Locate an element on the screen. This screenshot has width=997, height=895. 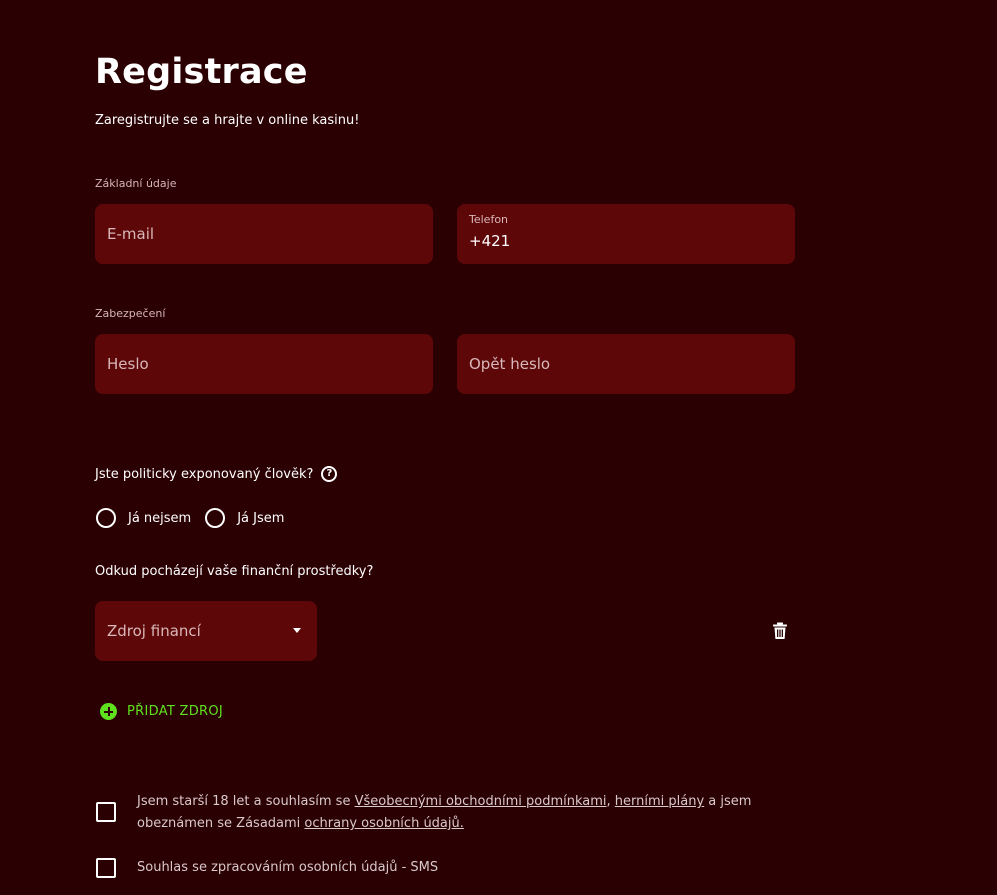
sms-checkbox is located at coordinates (106, 868).